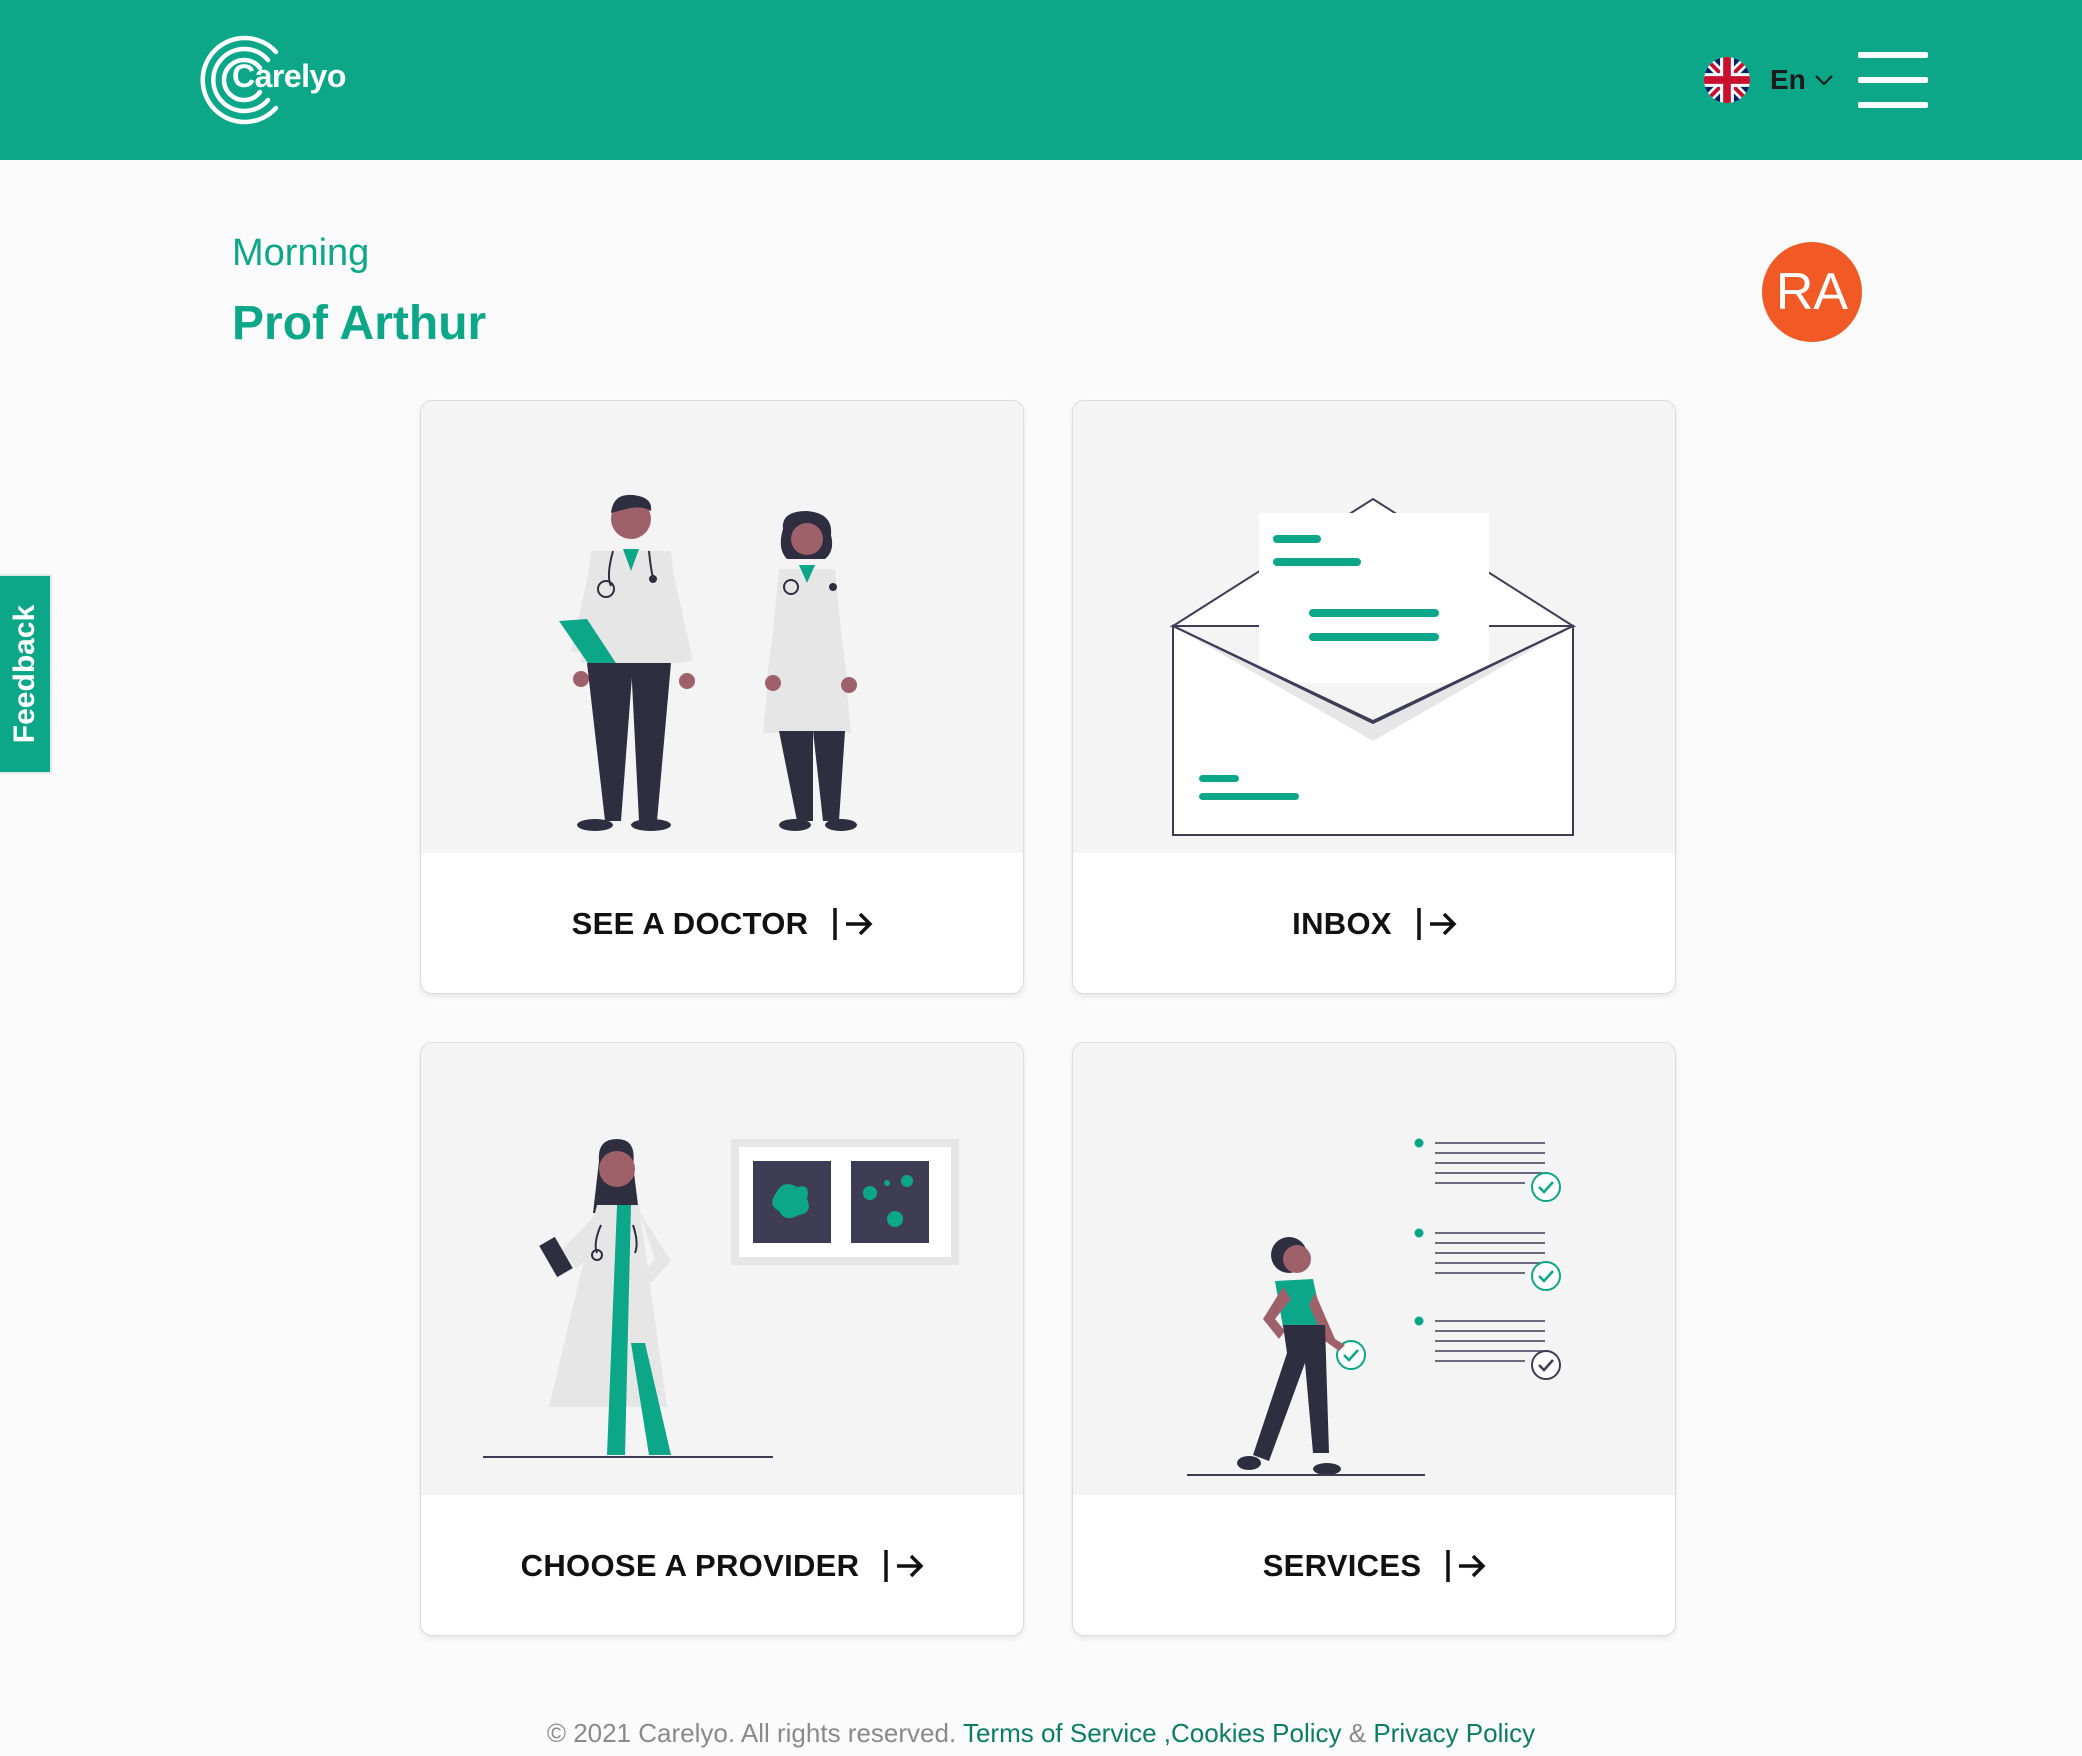  I want to click on services-action: SERVICES, so click(1374, 1565).